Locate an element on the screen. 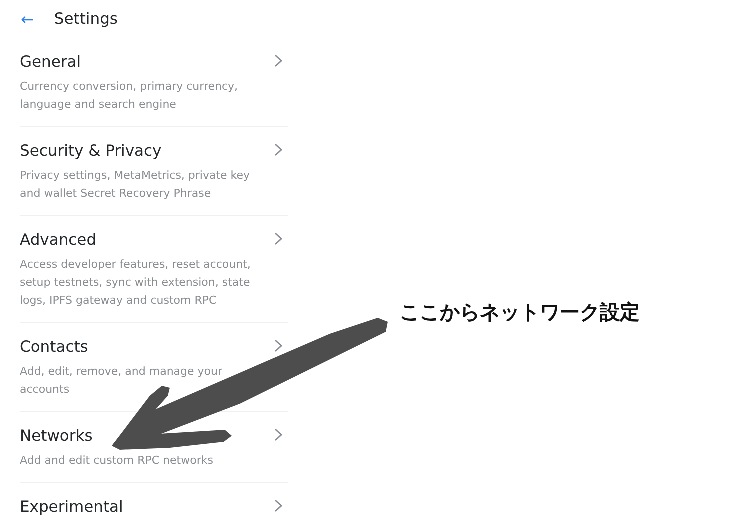 Image resolution: width=736 pixels, height=525 pixels. setting-description: Add, edit, remove, and manage your accounts is located at coordinates (122, 381).